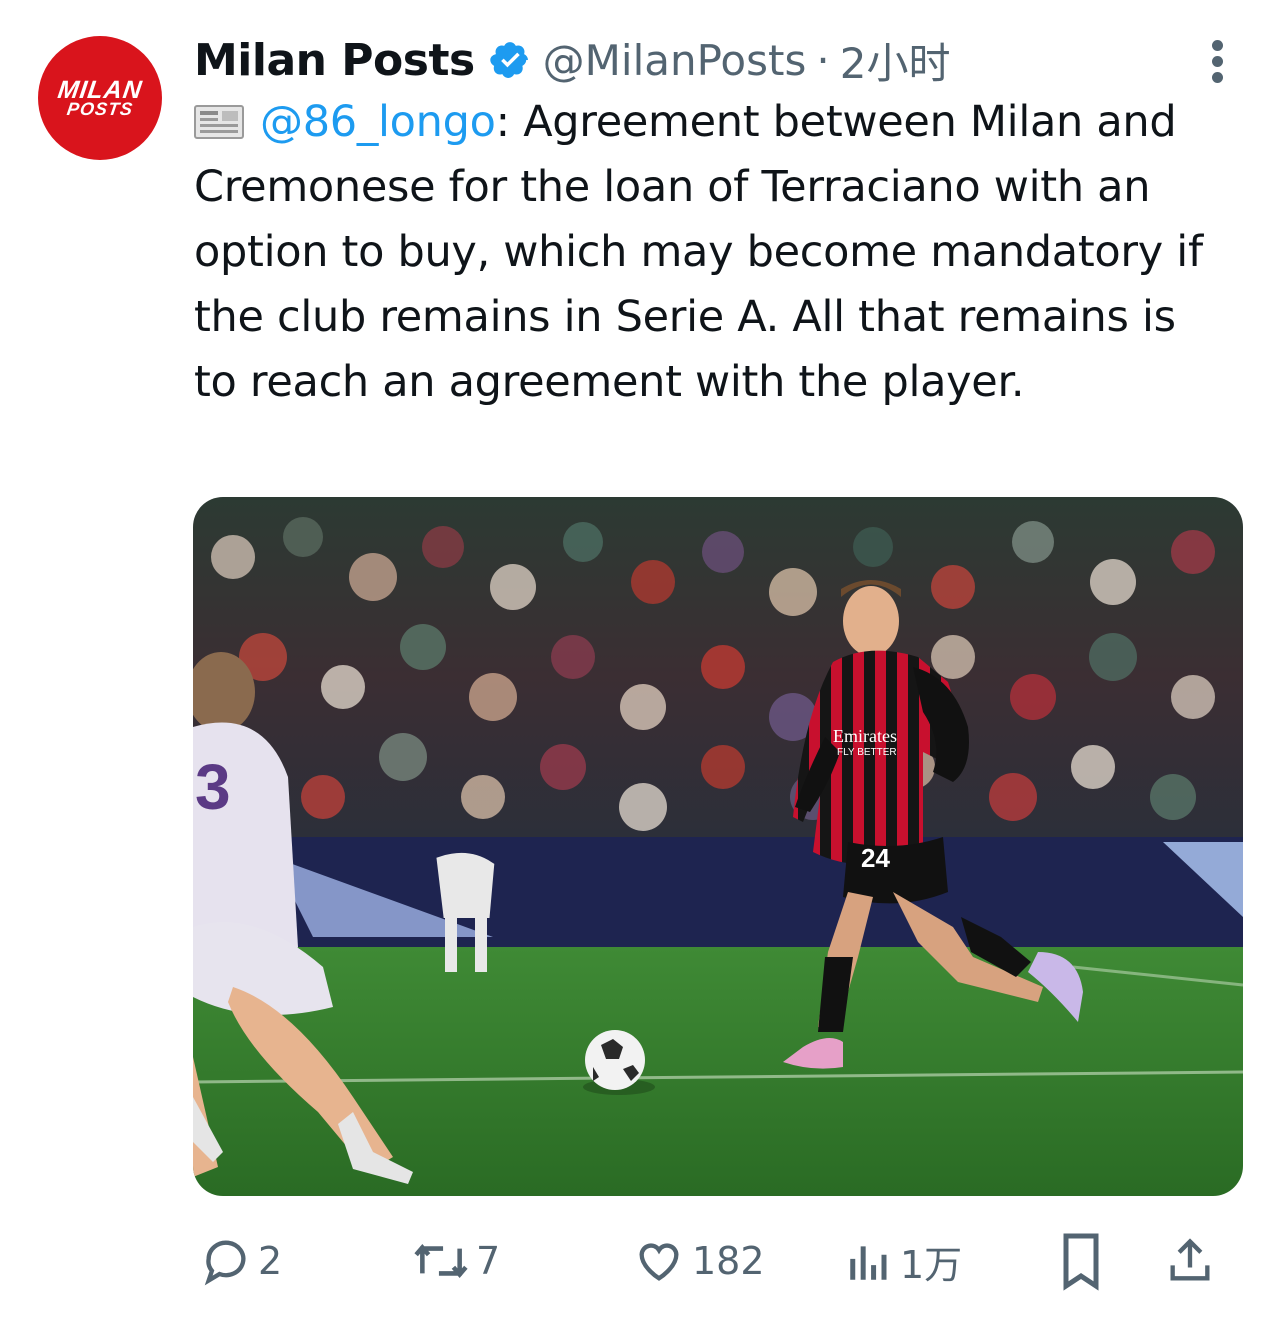 The image size is (1280, 1323). What do you see at coordinates (508, 60) in the screenshot?
I see `verified-badge-icon` at bounding box center [508, 60].